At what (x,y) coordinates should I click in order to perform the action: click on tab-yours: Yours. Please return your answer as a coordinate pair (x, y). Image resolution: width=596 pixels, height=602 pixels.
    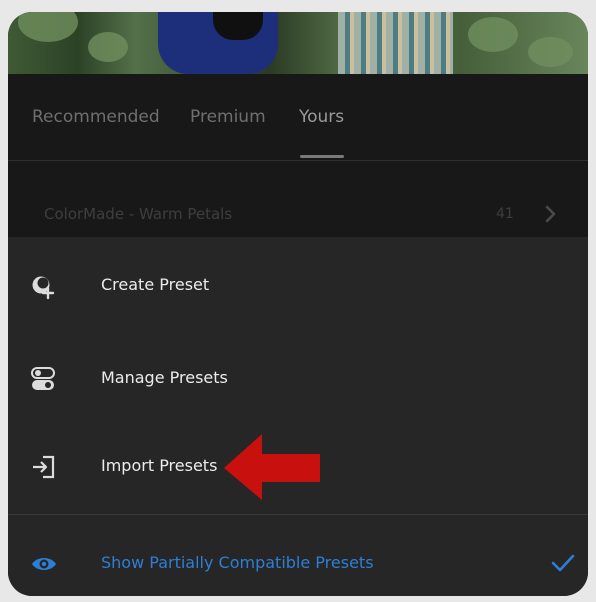
    Looking at the image, I should click on (321, 117).